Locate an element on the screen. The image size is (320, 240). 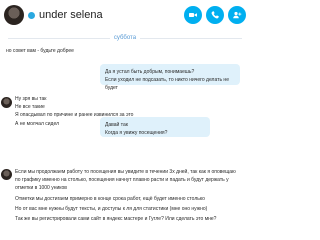
add-person-button is located at coordinates (237, 15).